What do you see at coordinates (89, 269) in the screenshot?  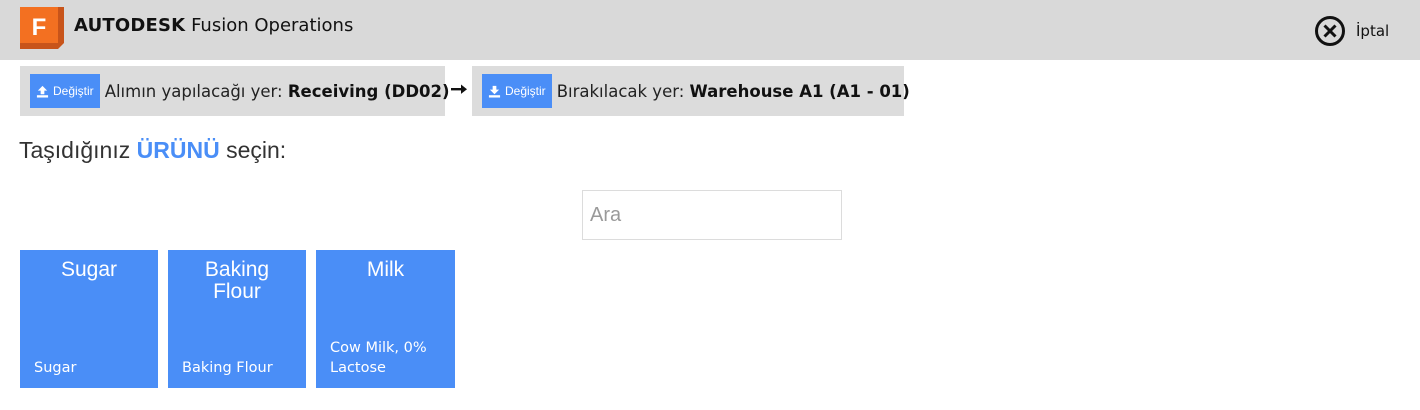 I see `product-name: Sugar` at bounding box center [89, 269].